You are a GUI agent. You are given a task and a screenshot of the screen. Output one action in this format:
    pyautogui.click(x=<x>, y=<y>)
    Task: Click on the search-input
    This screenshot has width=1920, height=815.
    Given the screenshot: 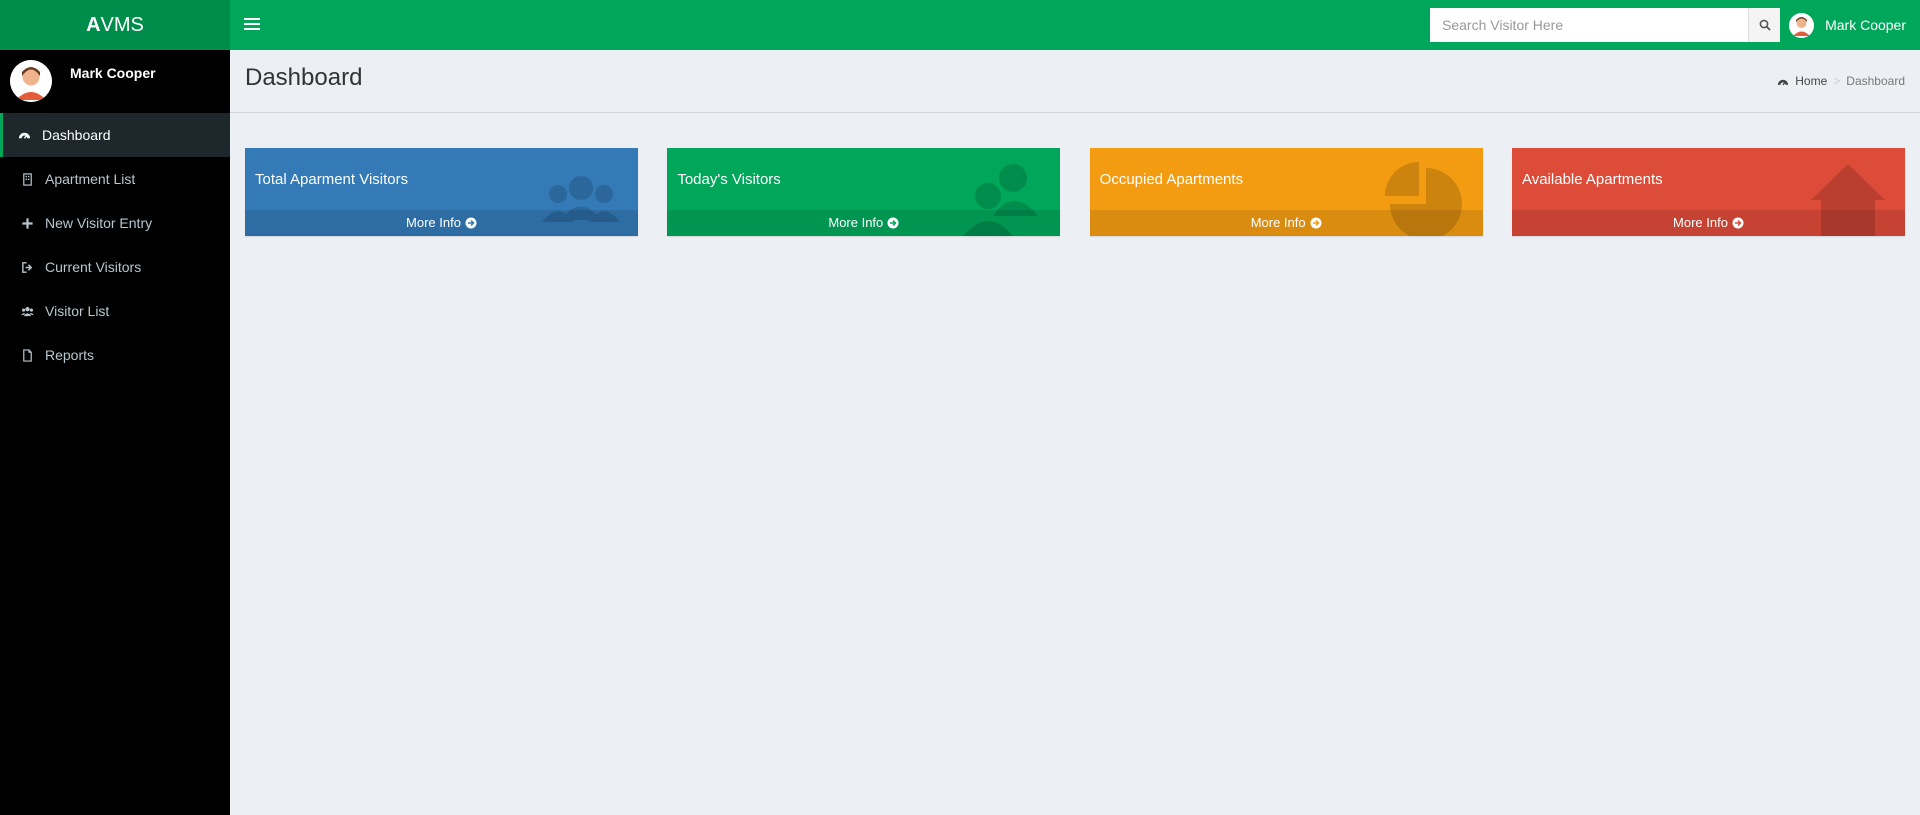 What is the action you would take?
    pyautogui.click(x=1589, y=25)
    